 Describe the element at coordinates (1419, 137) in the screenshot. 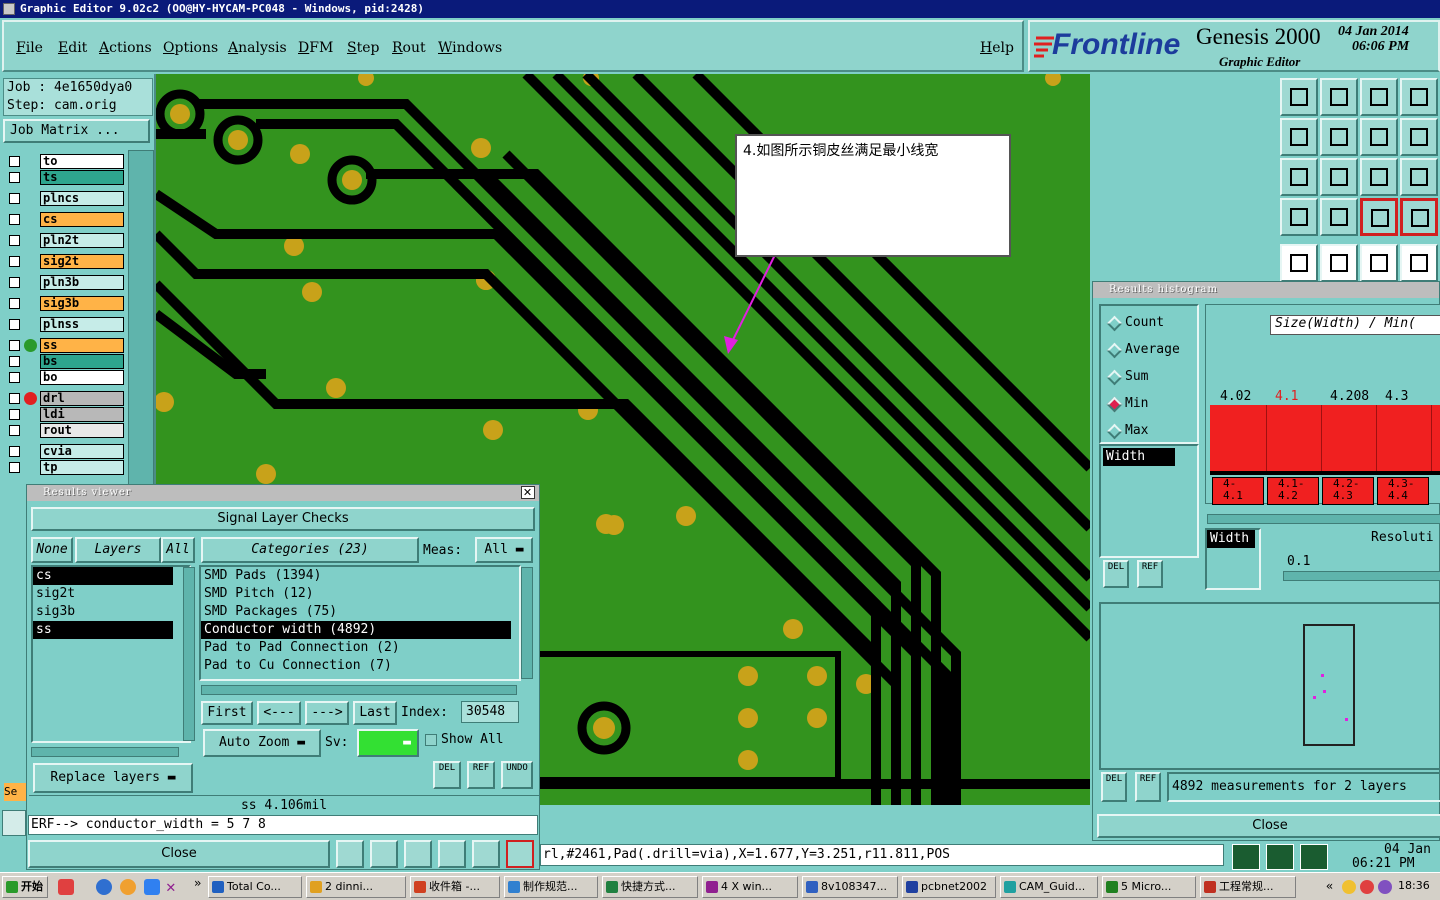

I see `snake-icon` at that location.